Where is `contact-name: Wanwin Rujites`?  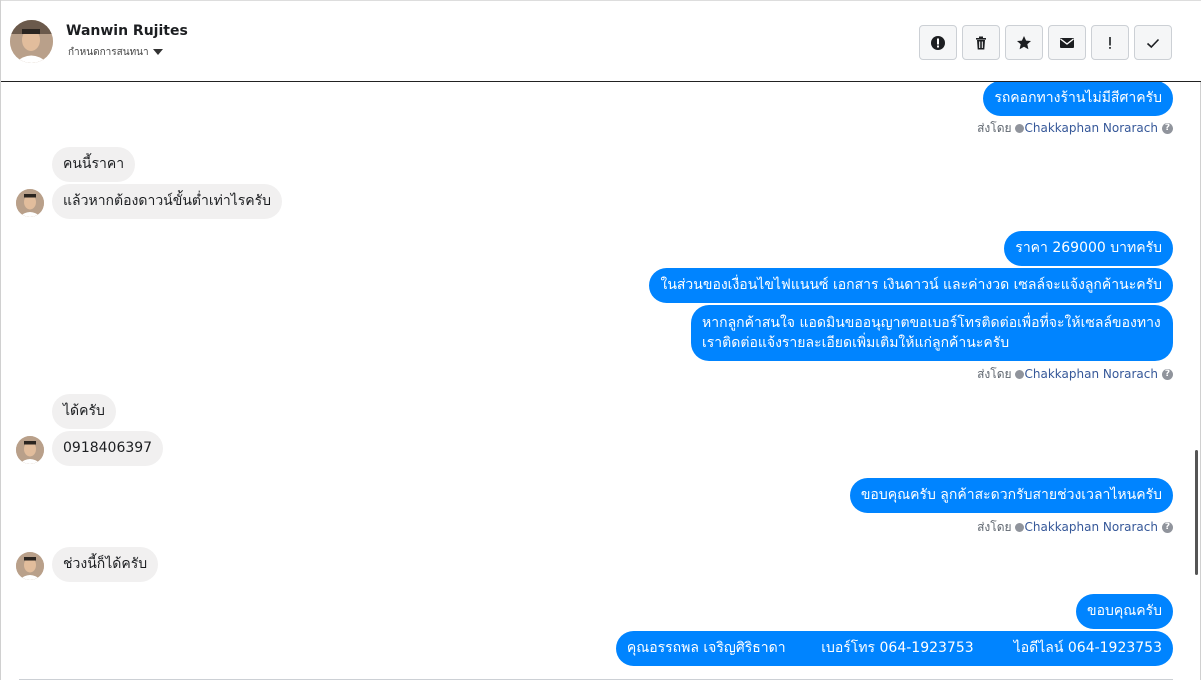
contact-name: Wanwin Rujites is located at coordinates (127, 31).